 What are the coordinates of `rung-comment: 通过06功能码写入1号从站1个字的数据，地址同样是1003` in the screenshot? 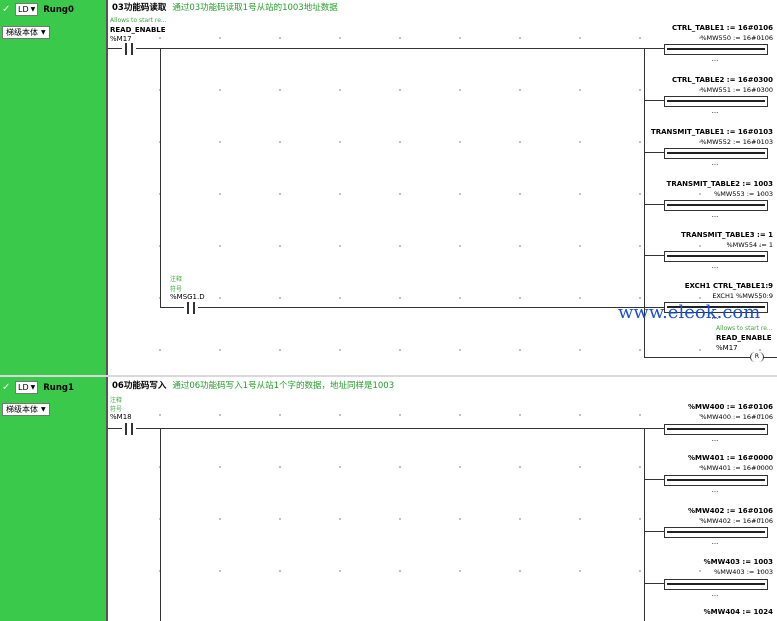 It's located at (283, 386).